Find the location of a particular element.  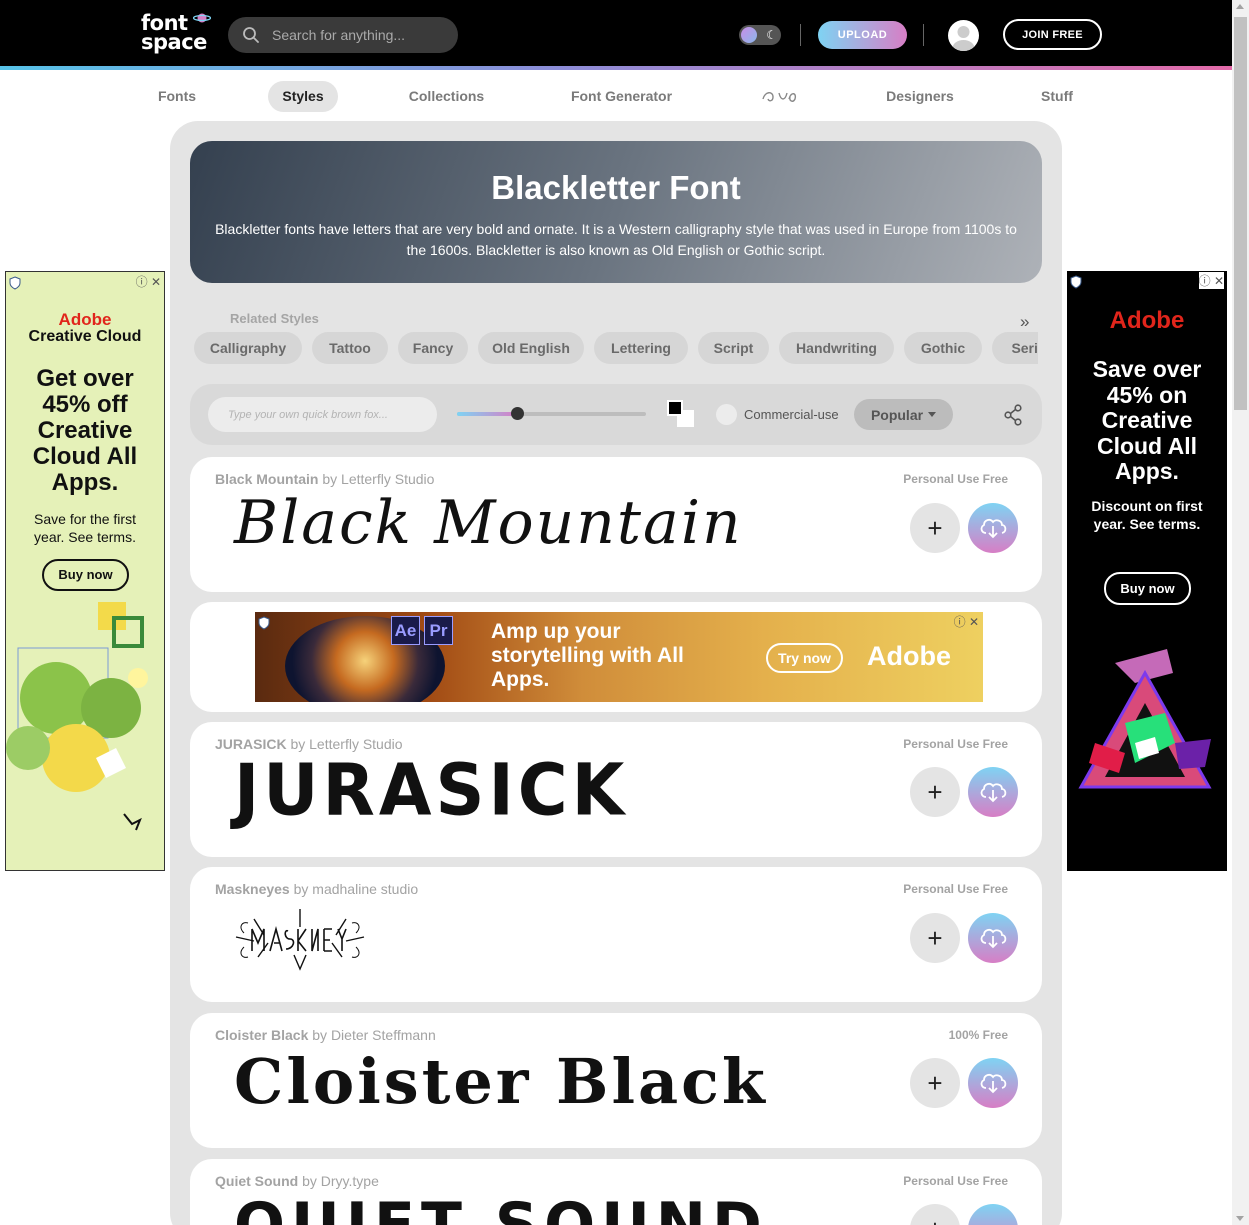

sort-label: Popular is located at coordinates (897, 414).